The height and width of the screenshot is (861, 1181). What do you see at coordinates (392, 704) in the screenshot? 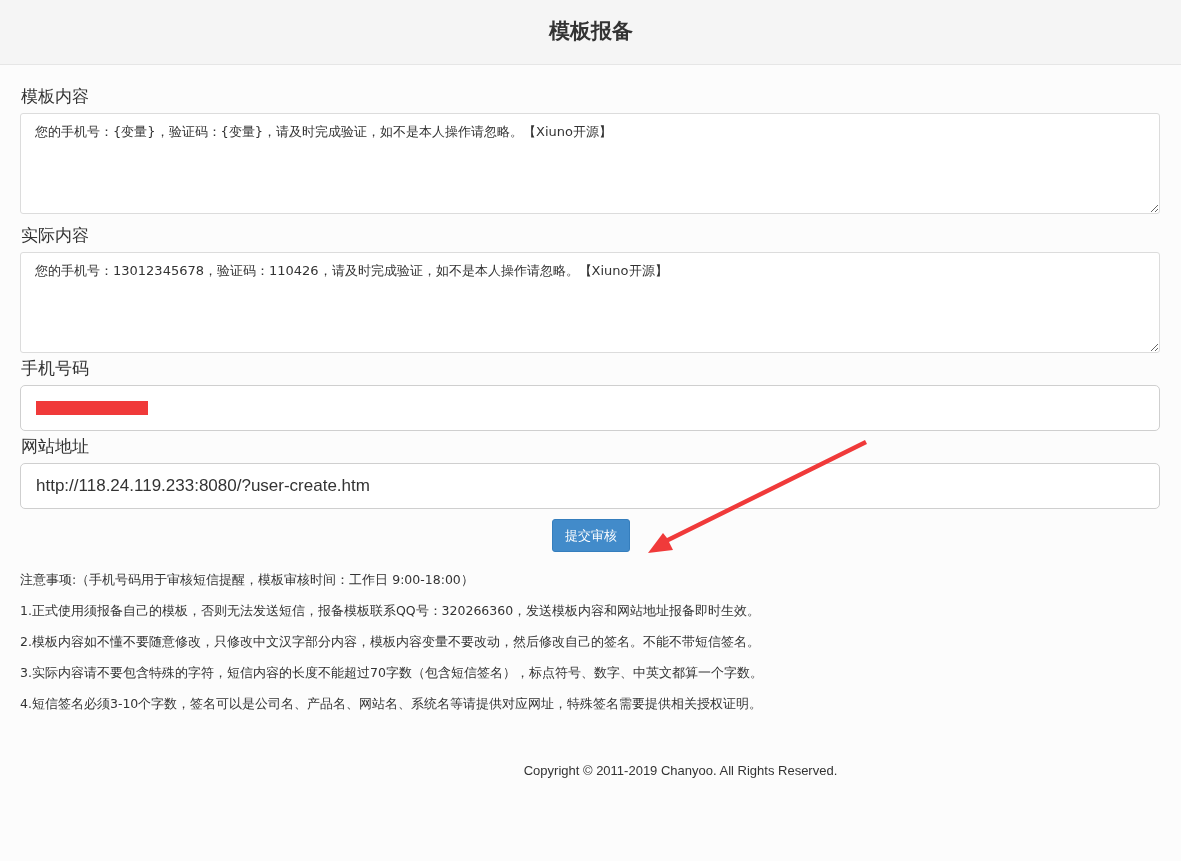
I see `note-text: 4.短信签名必须3-10个字数，签名可以是公司名、产品名、网站名、系统名等请提供对应网址，特殊签名需要提供相关授权证明。` at bounding box center [392, 704].